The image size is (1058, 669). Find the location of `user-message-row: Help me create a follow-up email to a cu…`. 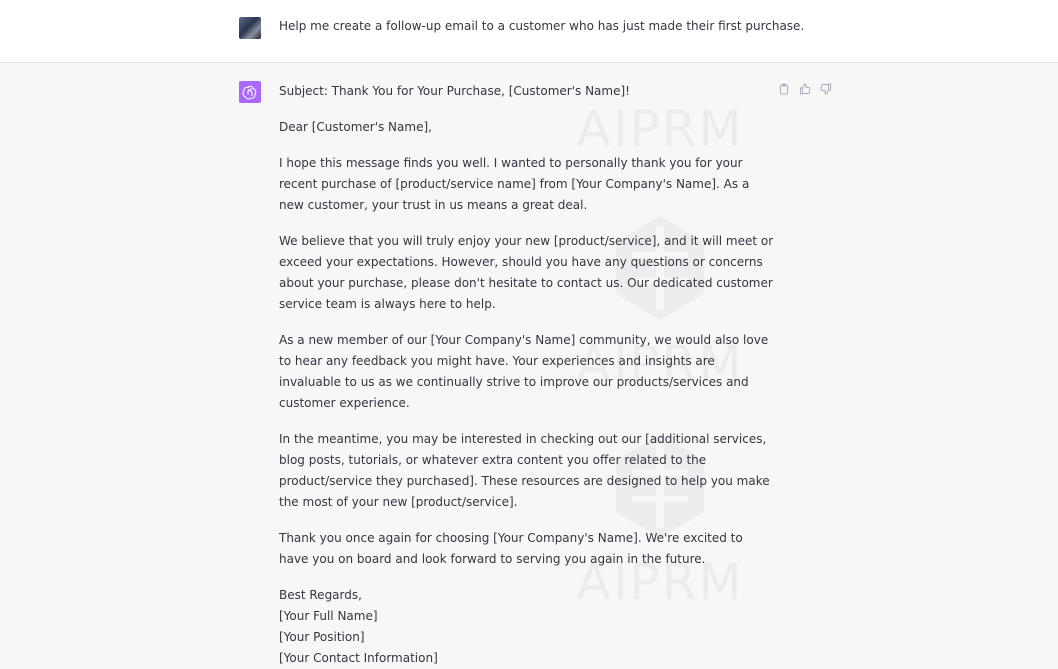

user-message-row: Help me create a follow-up email to a cu… is located at coordinates (529, 31).